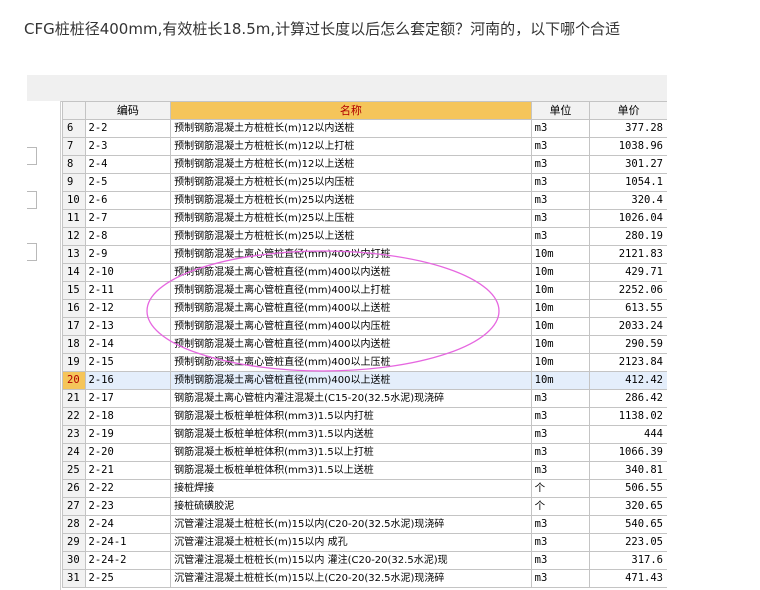  Describe the element at coordinates (74, 290) in the screenshot. I see `row-number: 15` at that location.